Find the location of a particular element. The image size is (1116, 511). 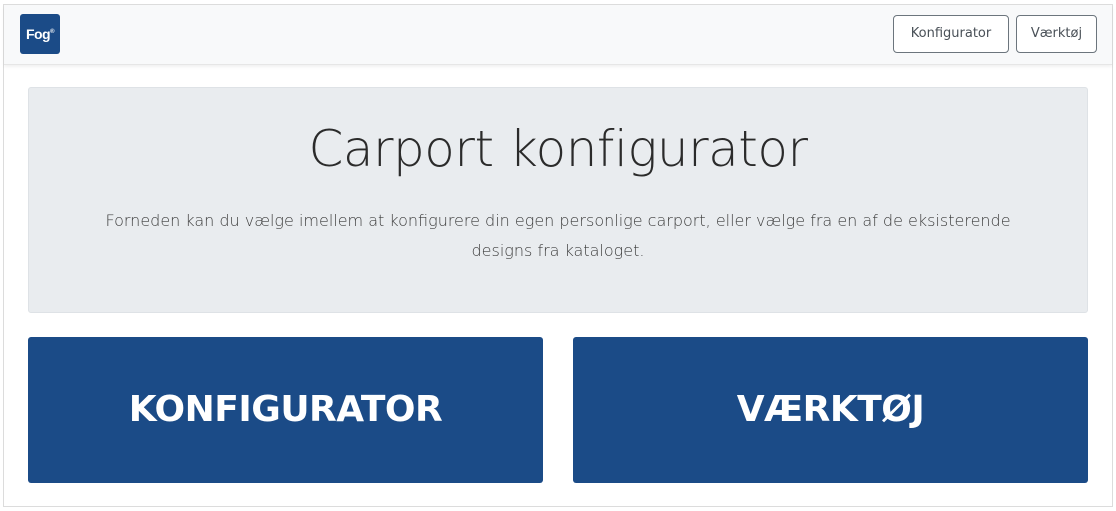

fog-logo: Fog® is located at coordinates (40, 34).